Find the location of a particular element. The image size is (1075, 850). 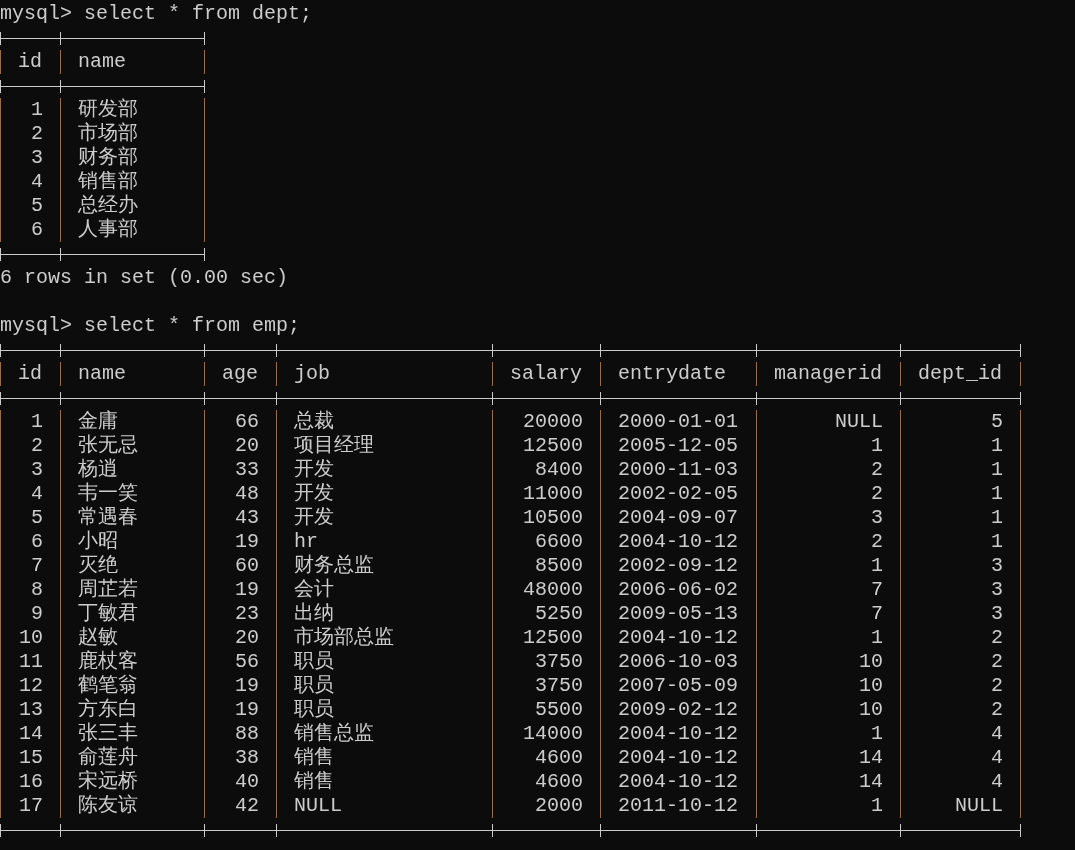

table-cell: 5 is located at coordinates (30, 518).